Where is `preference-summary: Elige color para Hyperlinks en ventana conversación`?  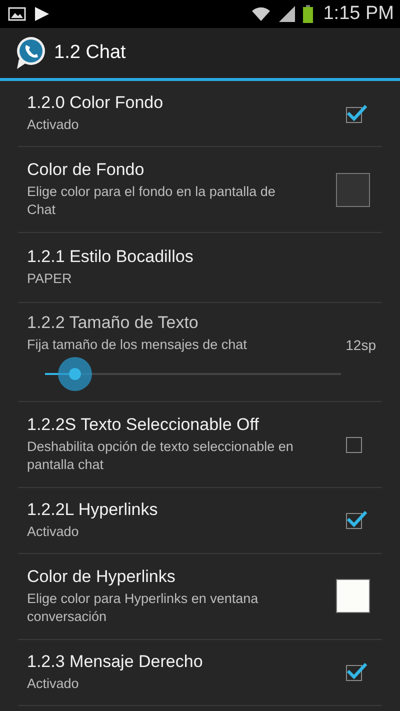
preference-summary: Elige color para Hyperlinks en ventana conversación is located at coordinates (143, 608).